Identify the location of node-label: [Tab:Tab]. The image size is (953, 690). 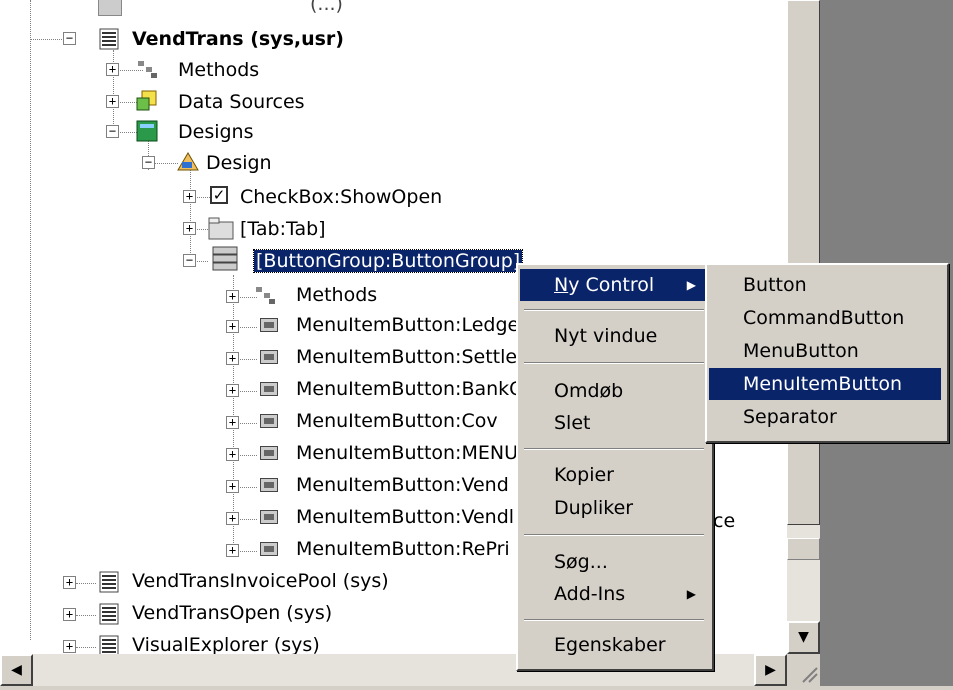
(283, 229).